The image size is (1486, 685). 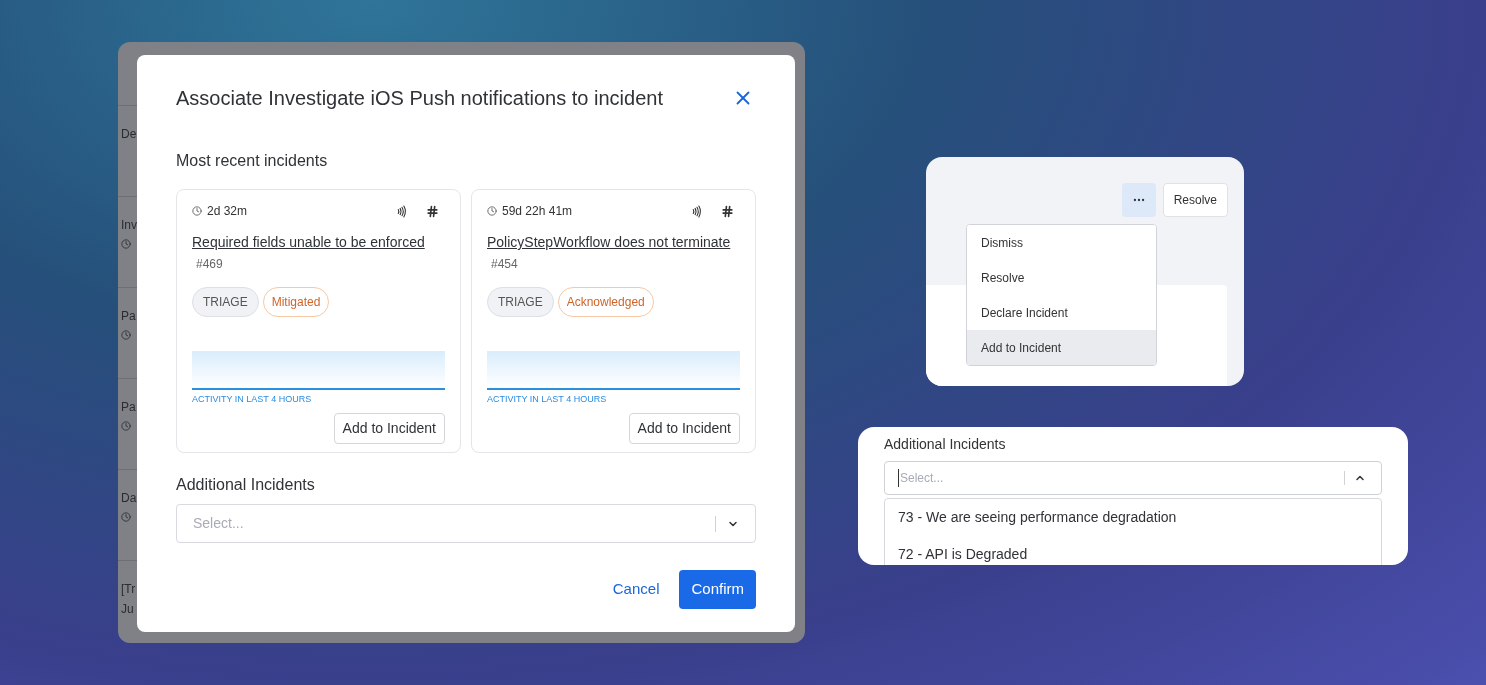 I want to click on incident-number: #454, so click(x=505, y=264).